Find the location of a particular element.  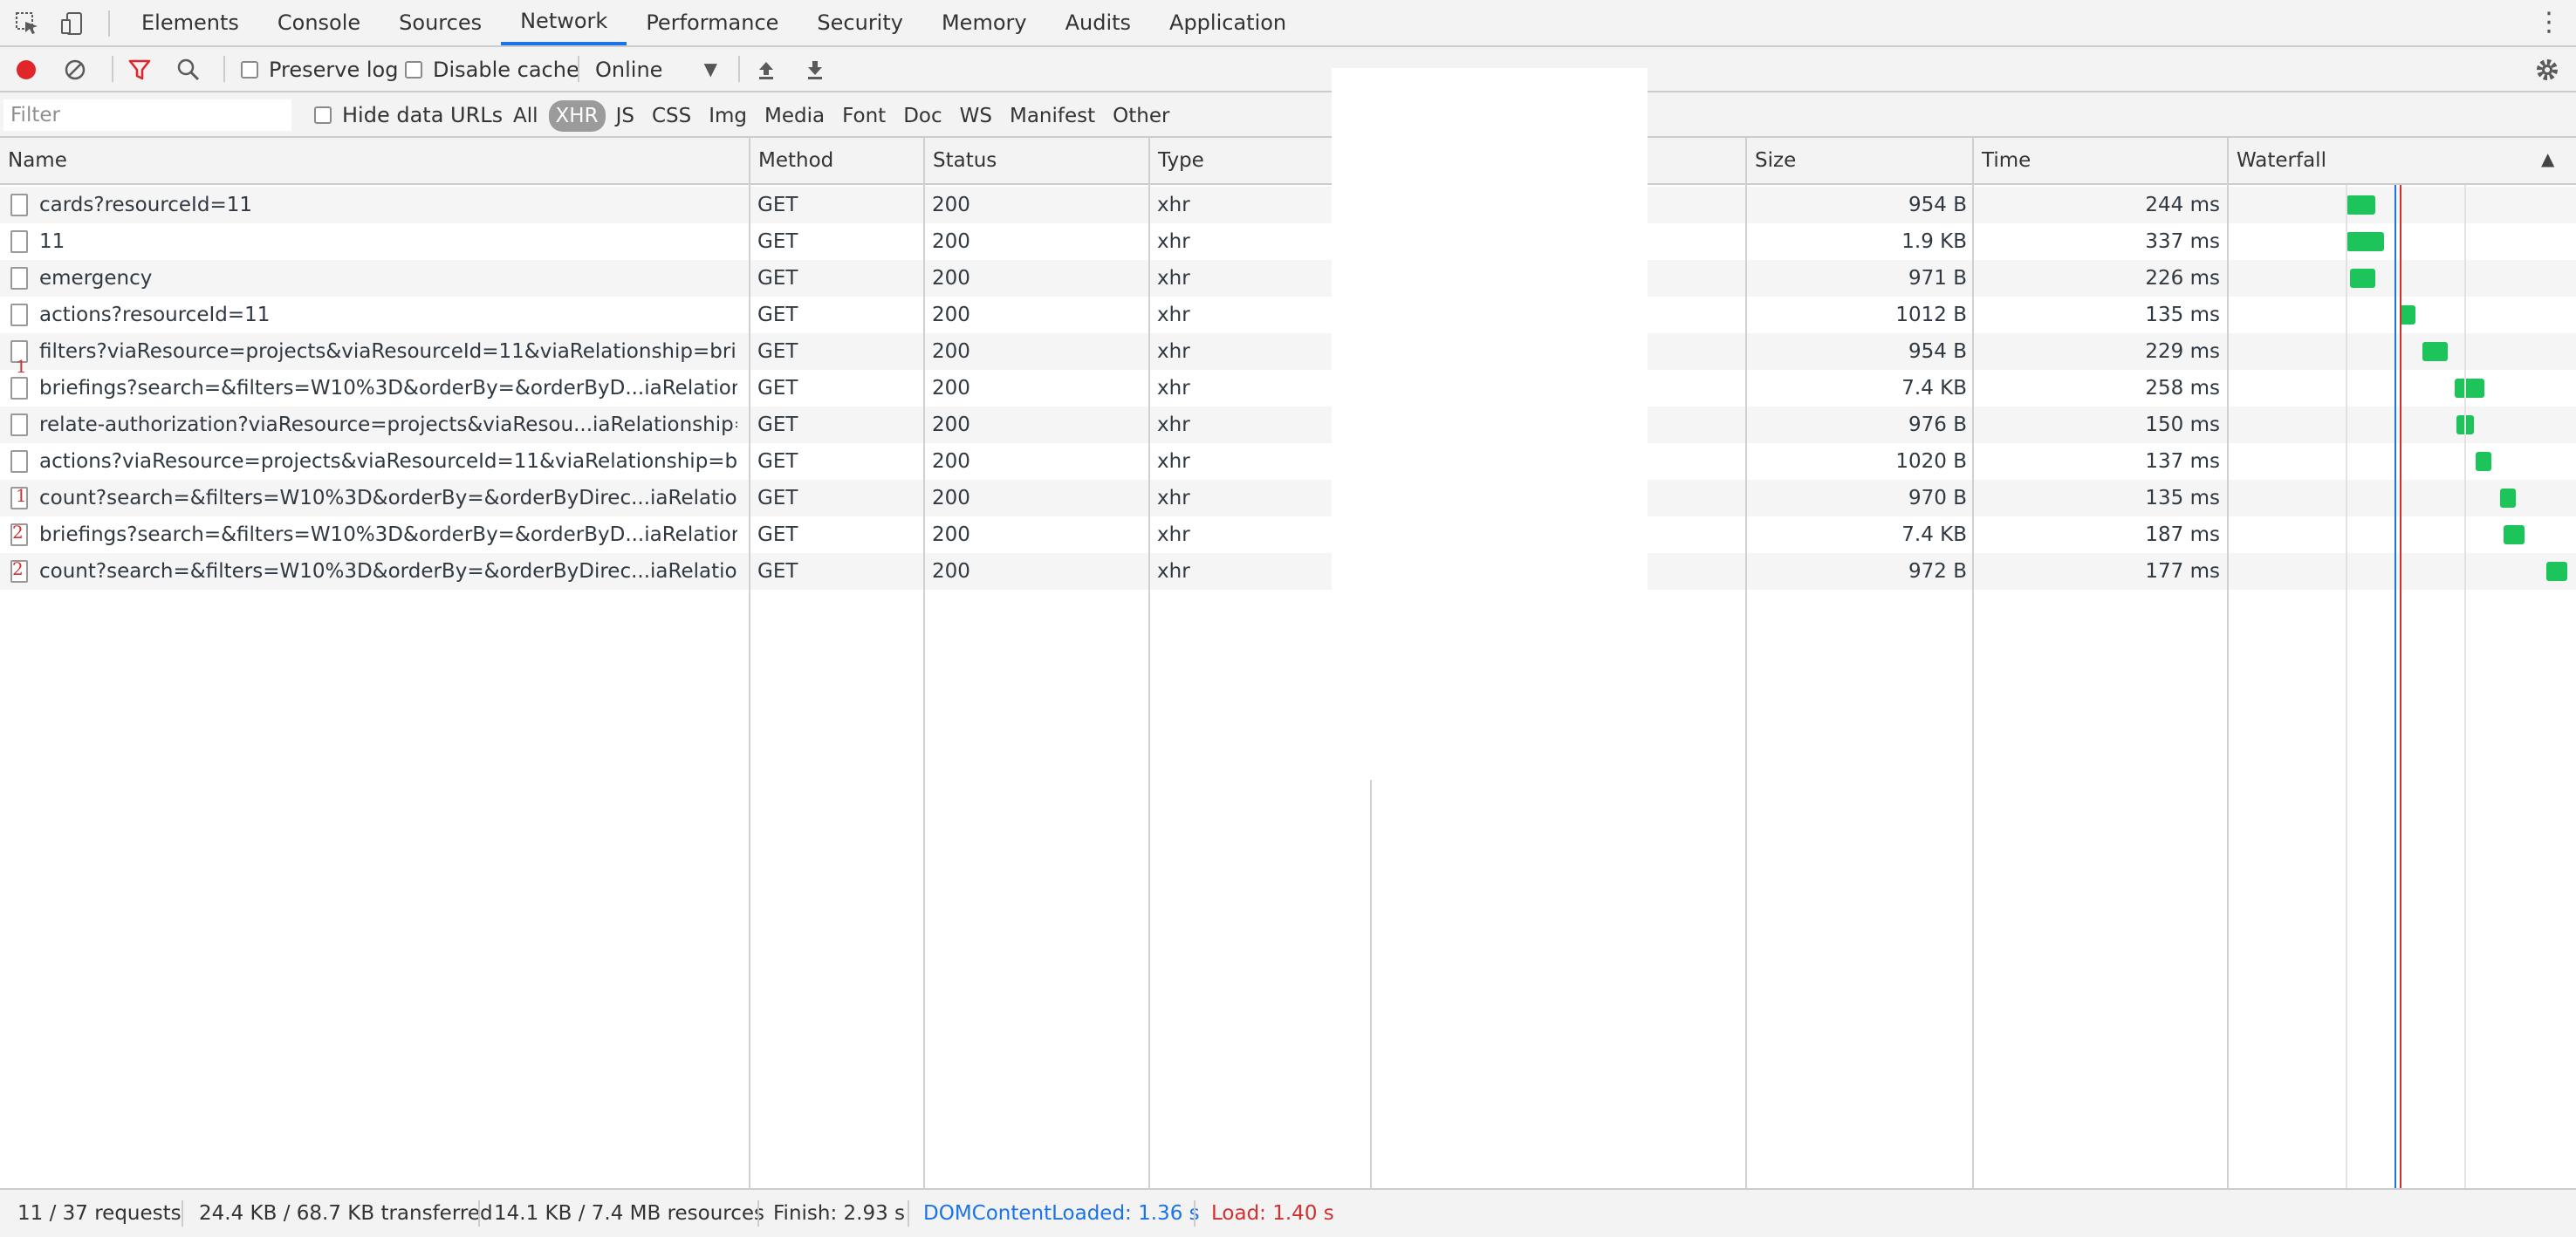

settings-gear-icon is located at coordinates (2547, 70).